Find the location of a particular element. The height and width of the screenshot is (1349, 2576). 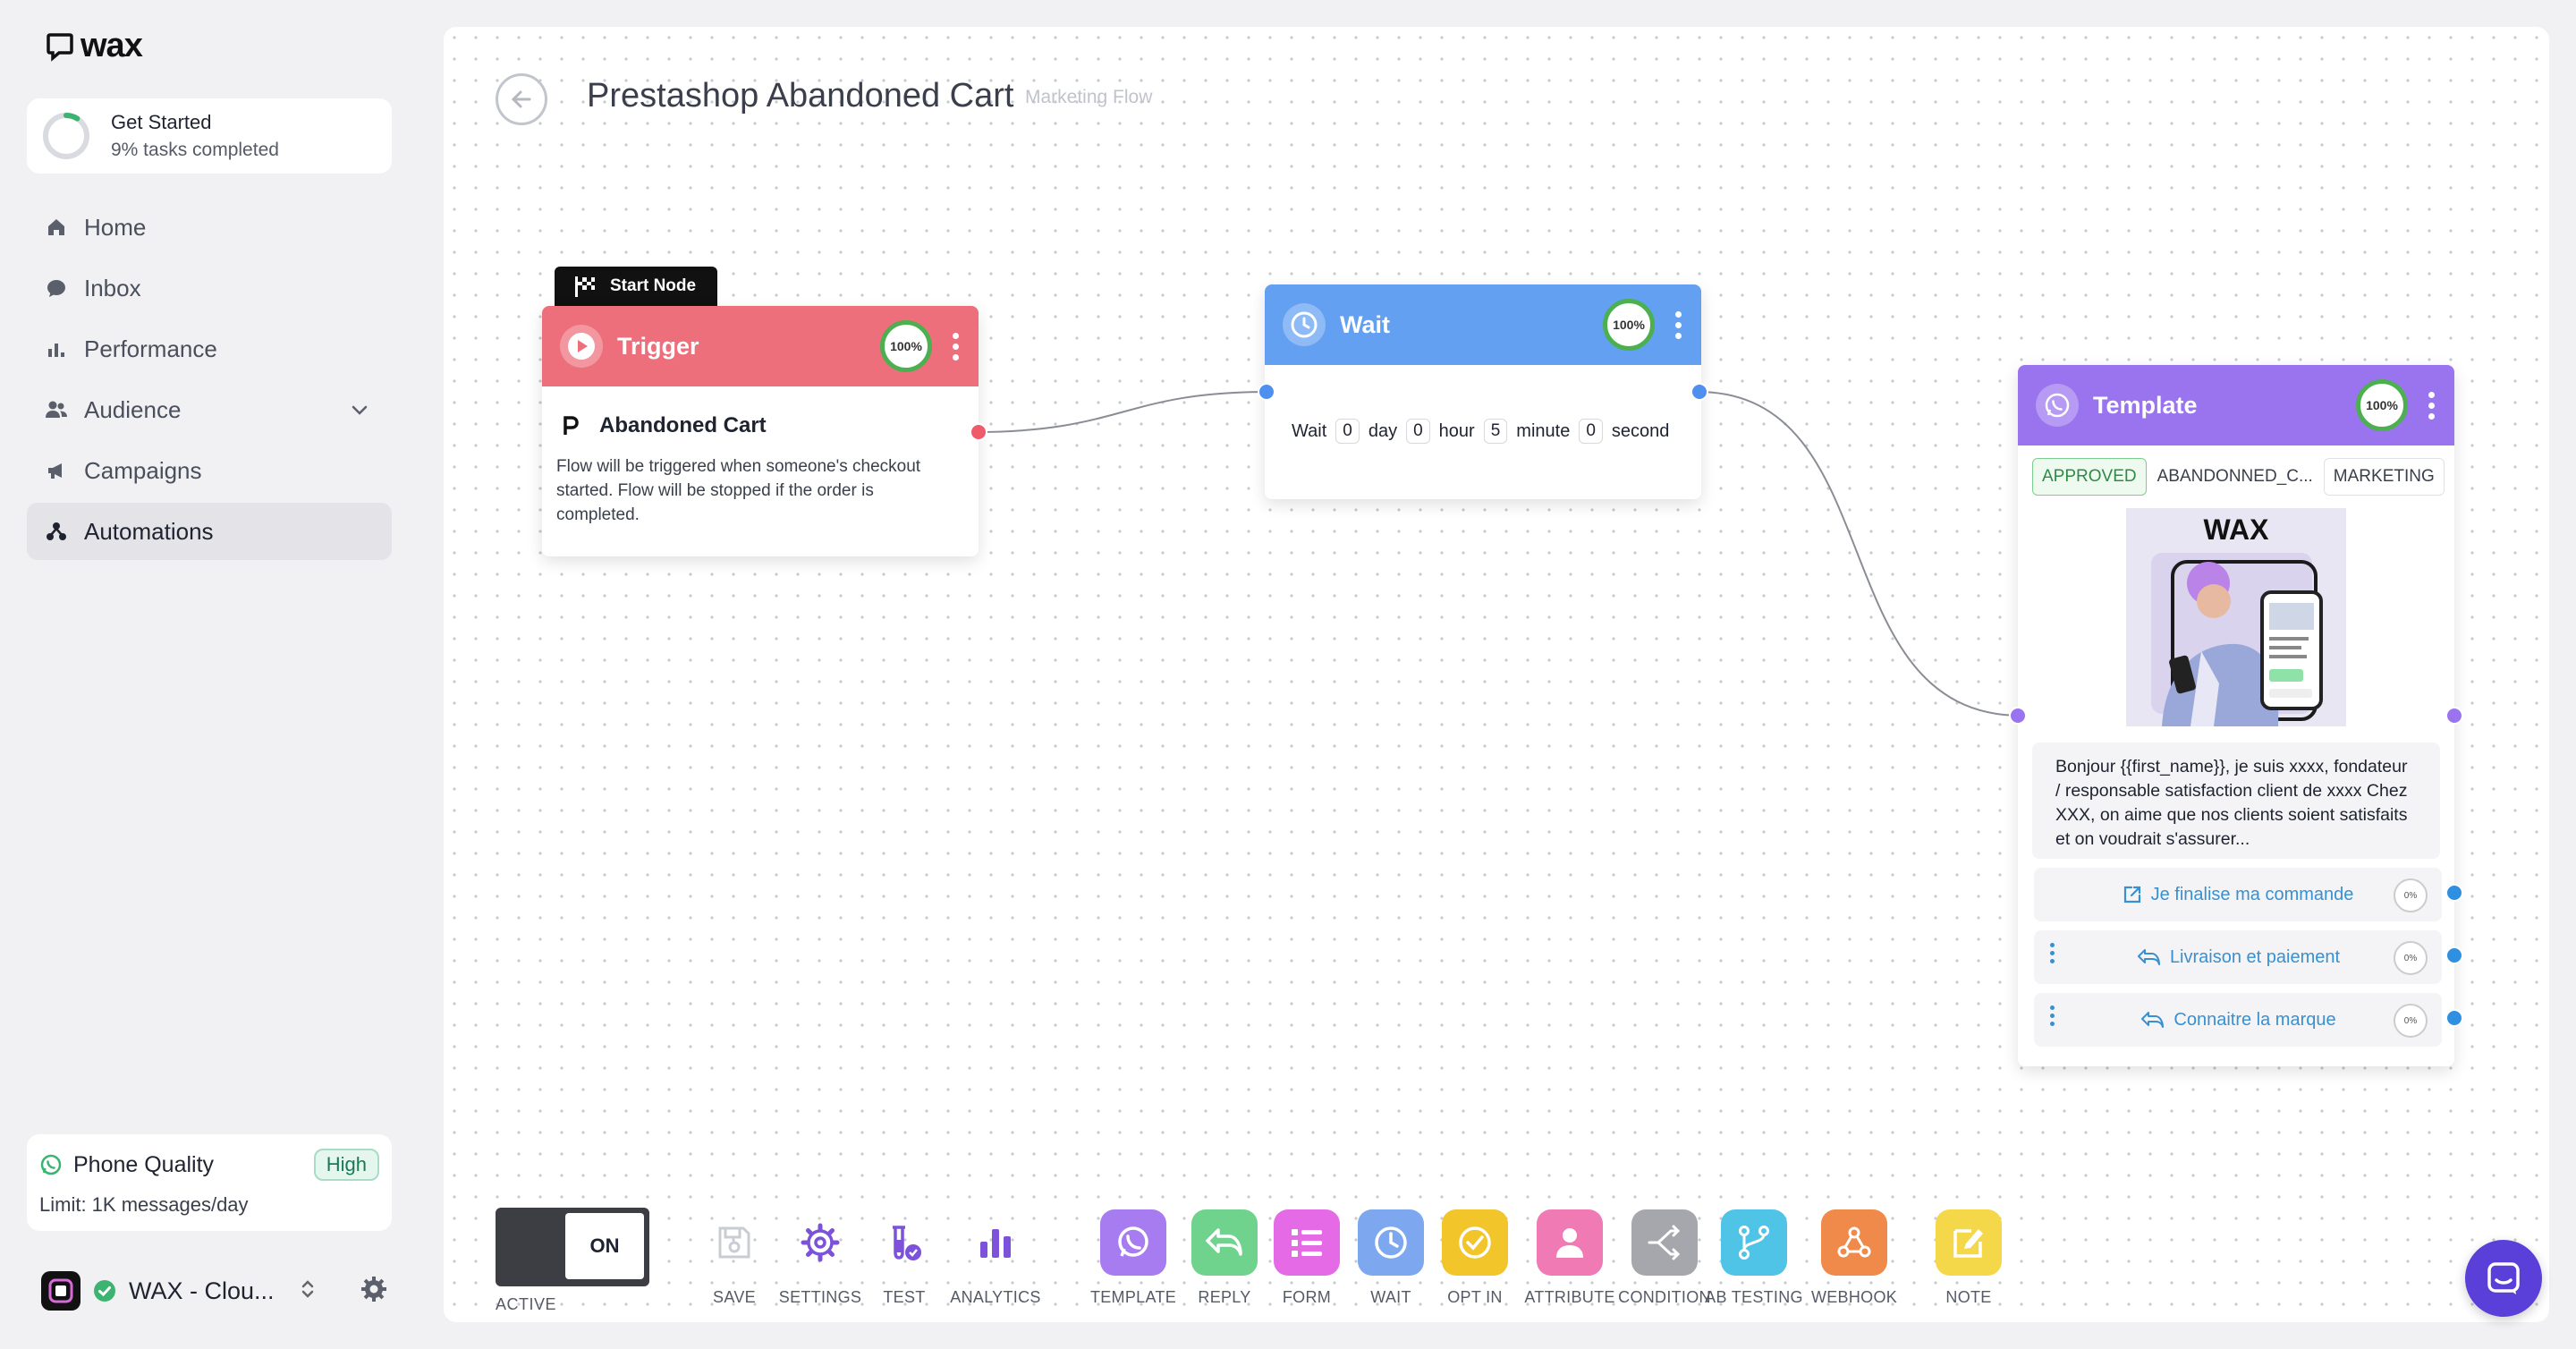

trigger-node-header: Trigger 100% is located at coordinates (760, 346).